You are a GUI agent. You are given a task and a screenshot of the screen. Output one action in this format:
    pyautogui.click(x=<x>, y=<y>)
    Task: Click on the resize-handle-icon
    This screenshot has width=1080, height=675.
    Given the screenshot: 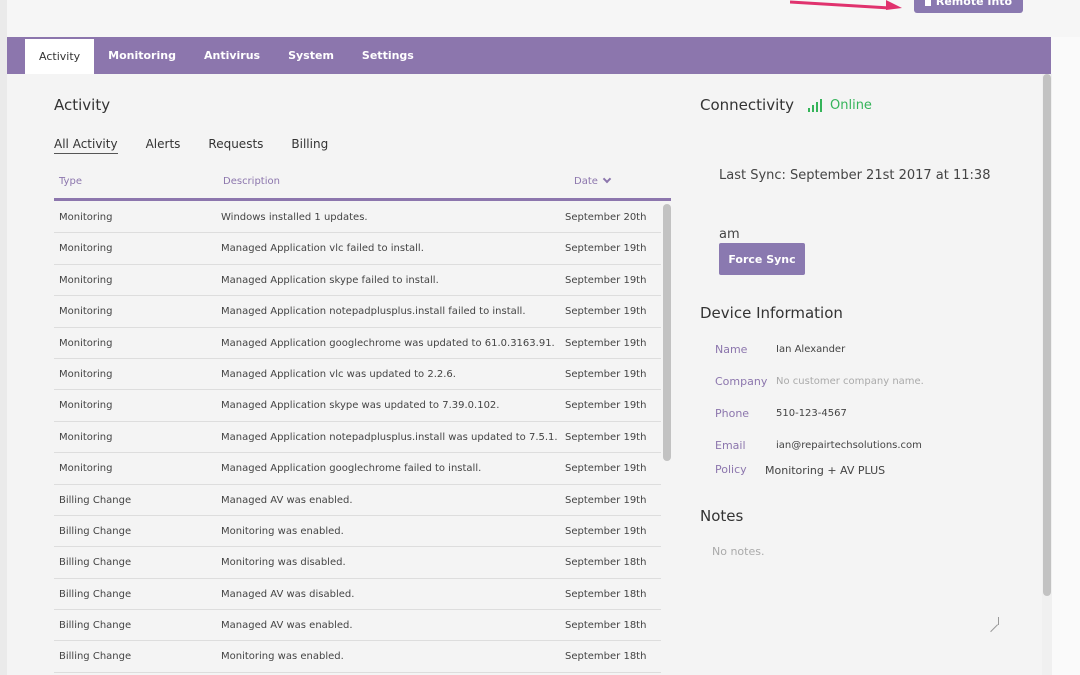 What is the action you would take?
    pyautogui.click(x=995, y=621)
    